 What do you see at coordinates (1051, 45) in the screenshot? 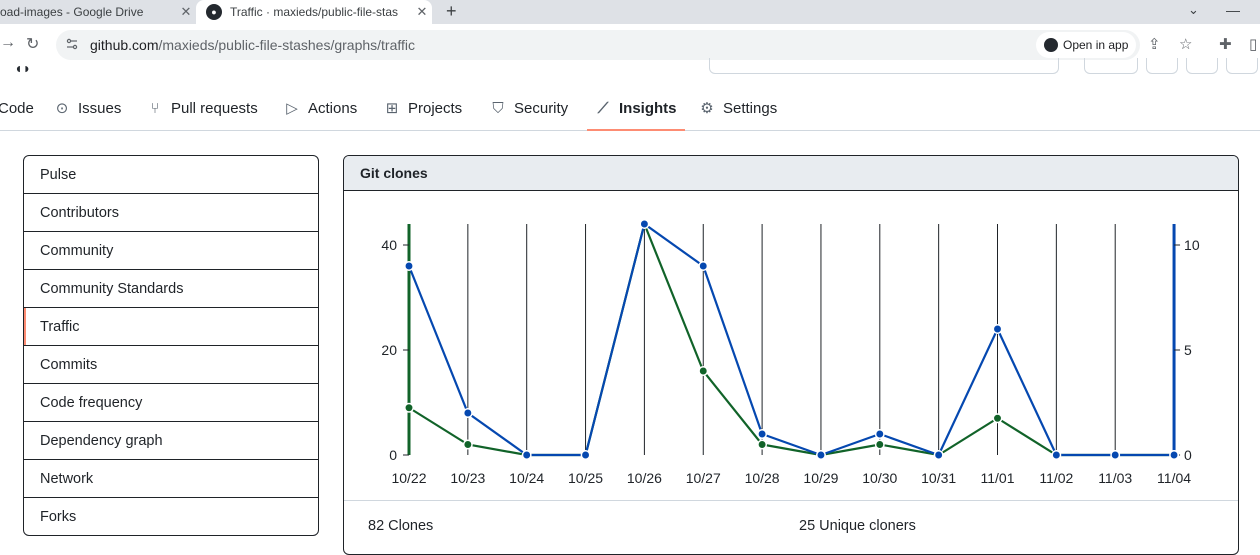
I see `github-icon` at bounding box center [1051, 45].